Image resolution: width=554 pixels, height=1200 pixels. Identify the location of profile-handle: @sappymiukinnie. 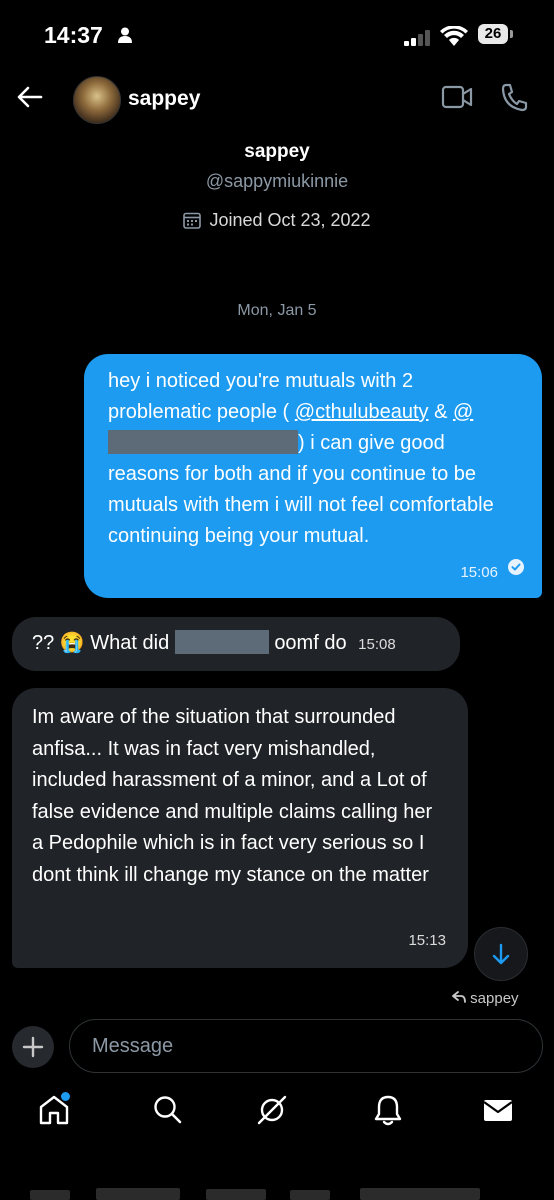
(277, 181).